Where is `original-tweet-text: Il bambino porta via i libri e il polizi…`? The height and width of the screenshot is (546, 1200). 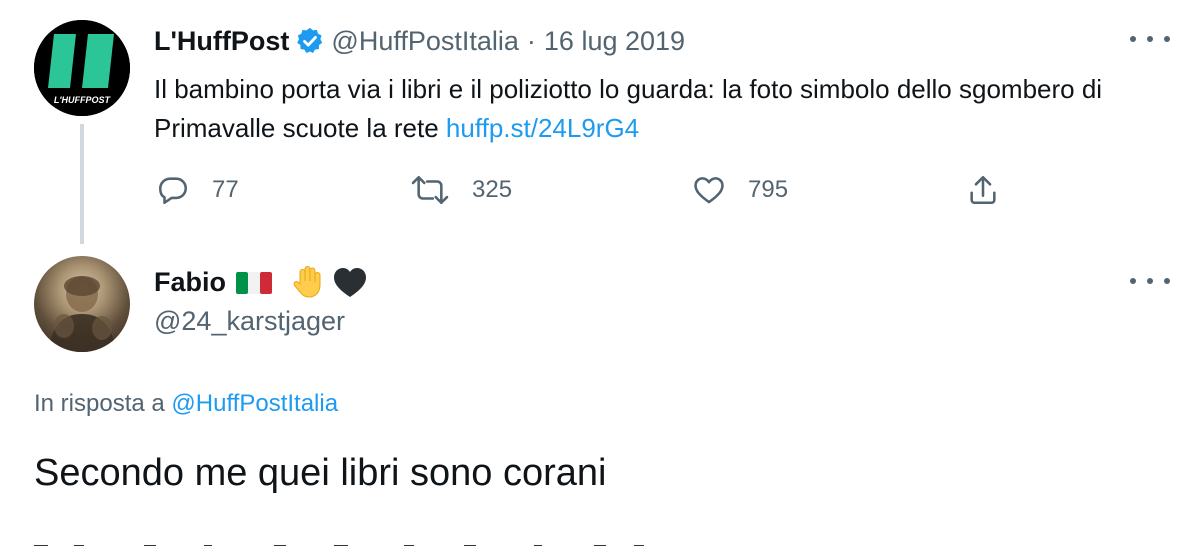 original-tweet-text: Il bambino porta via i libri e il polizi… is located at coordinates (654, 109).